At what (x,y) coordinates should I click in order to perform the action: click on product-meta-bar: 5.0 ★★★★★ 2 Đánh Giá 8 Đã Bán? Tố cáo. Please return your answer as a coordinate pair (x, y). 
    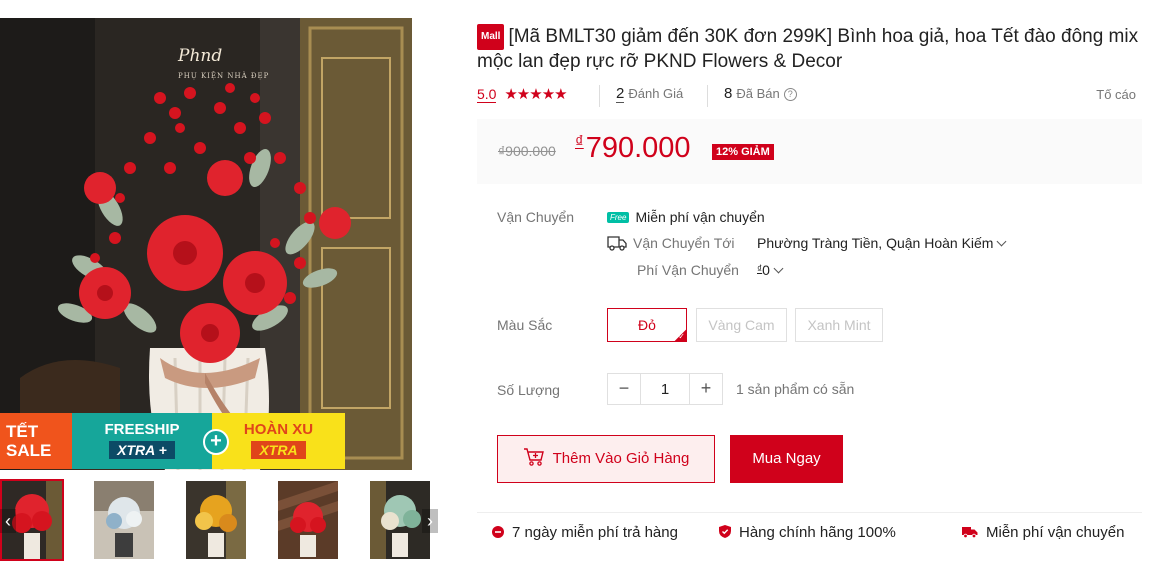
    Looking at the image, I should click on (809, 96).